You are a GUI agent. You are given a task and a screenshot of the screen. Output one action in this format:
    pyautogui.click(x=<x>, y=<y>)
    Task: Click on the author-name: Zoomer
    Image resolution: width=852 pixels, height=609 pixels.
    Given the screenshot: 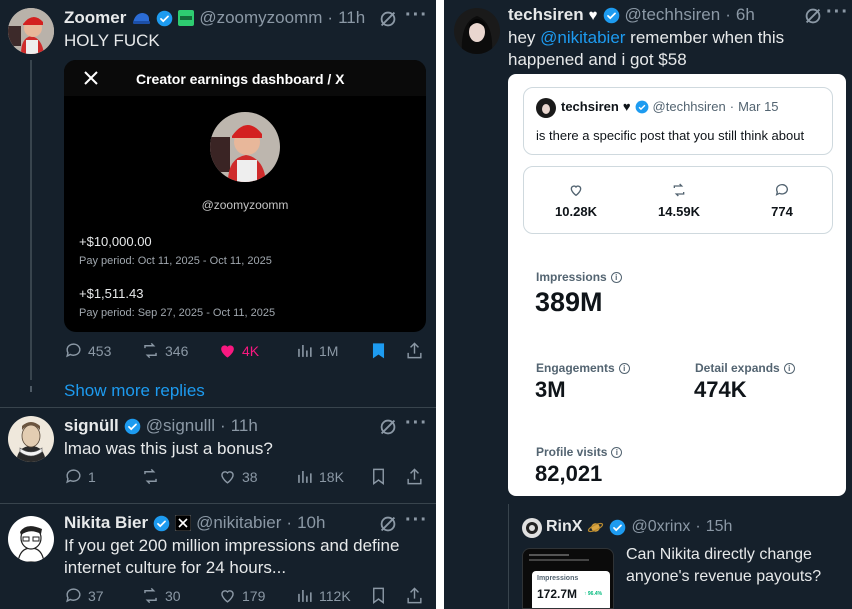 What is the action you would take?
    pyautogui.click(x=95, y=18)
    